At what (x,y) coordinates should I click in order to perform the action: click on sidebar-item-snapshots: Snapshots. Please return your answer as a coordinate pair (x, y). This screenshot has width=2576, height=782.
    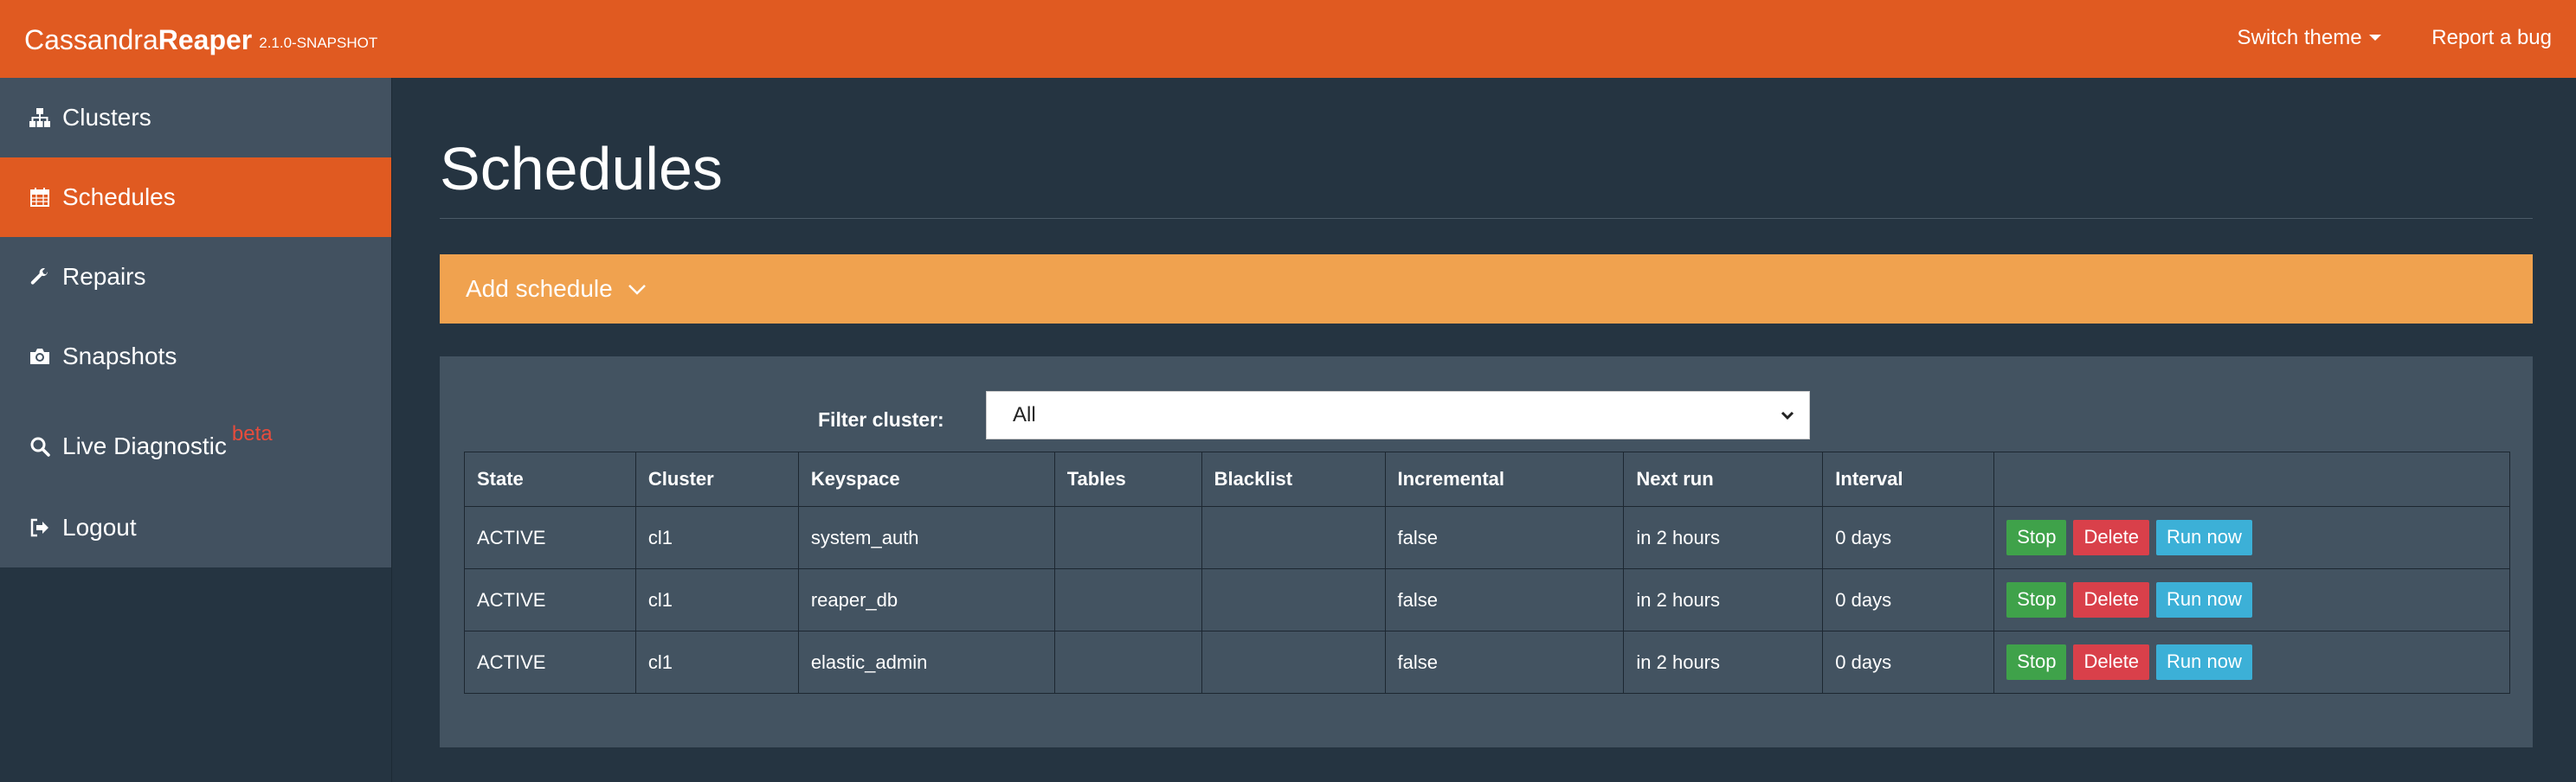
    Looking at the image, I should click on (195, 356).